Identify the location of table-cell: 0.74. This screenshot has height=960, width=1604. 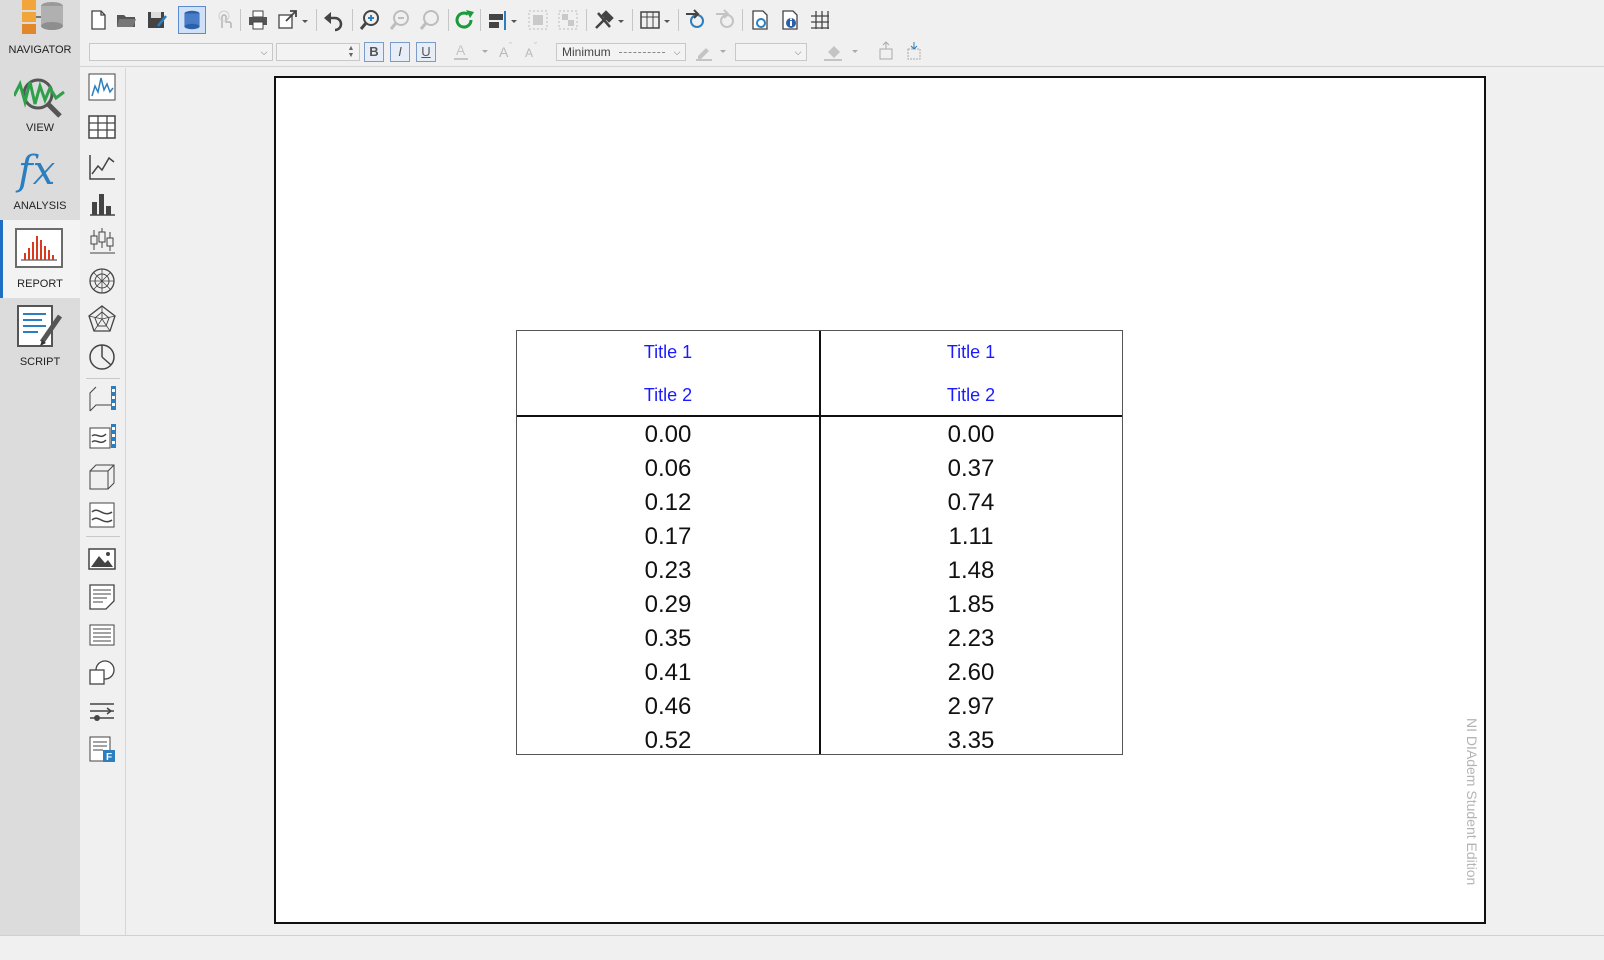
(971, 502).